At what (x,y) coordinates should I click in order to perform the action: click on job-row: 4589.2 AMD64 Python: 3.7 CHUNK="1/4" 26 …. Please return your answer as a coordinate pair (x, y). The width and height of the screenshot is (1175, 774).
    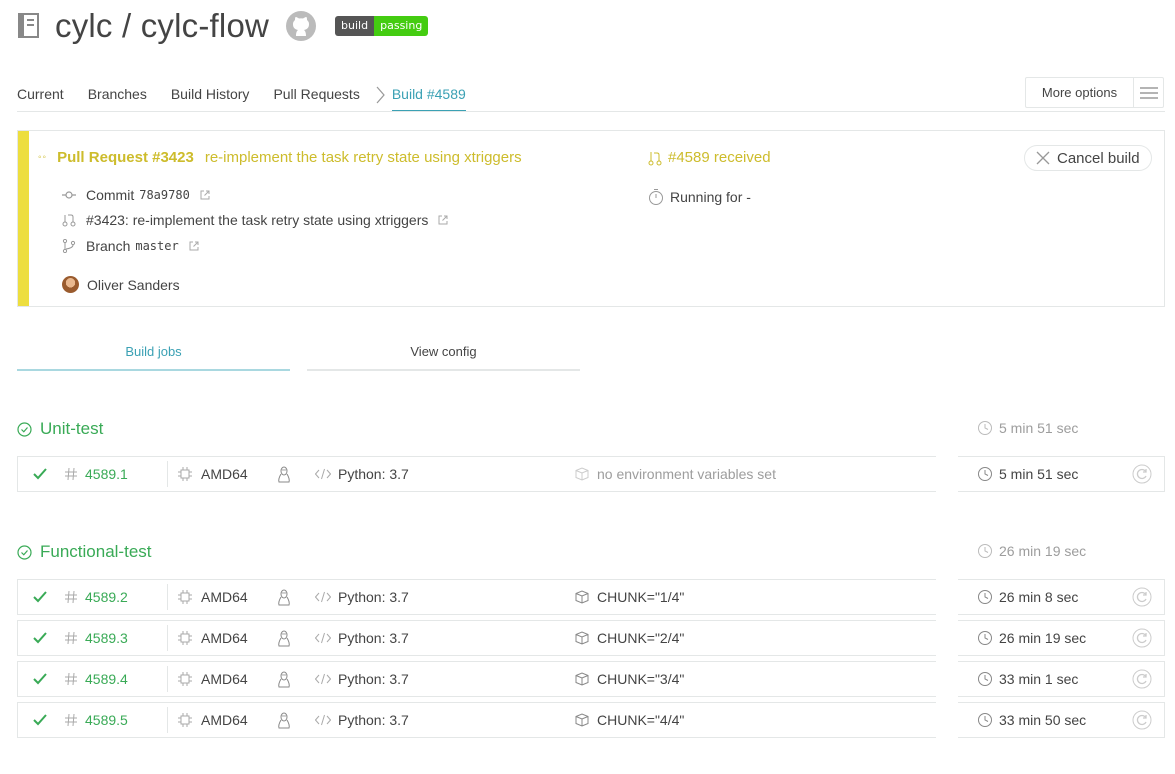
    Looking at the image, I should click on (591, 597).